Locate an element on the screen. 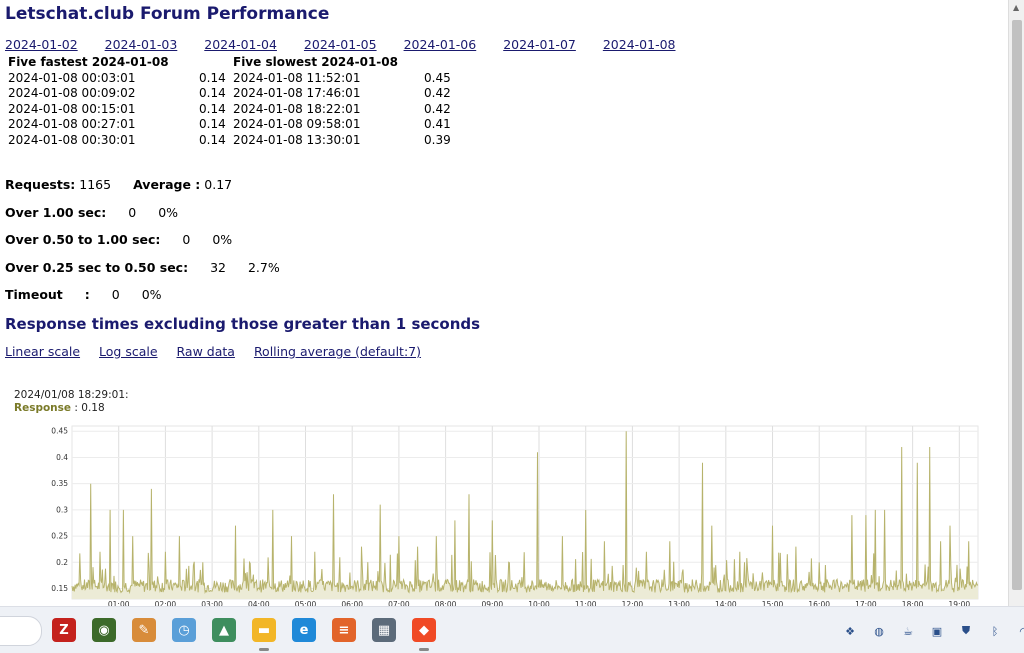  over-025-line: Over 0.25 sec to 0.50 sec: 32 2.7% is located at coordinates (142, 267).